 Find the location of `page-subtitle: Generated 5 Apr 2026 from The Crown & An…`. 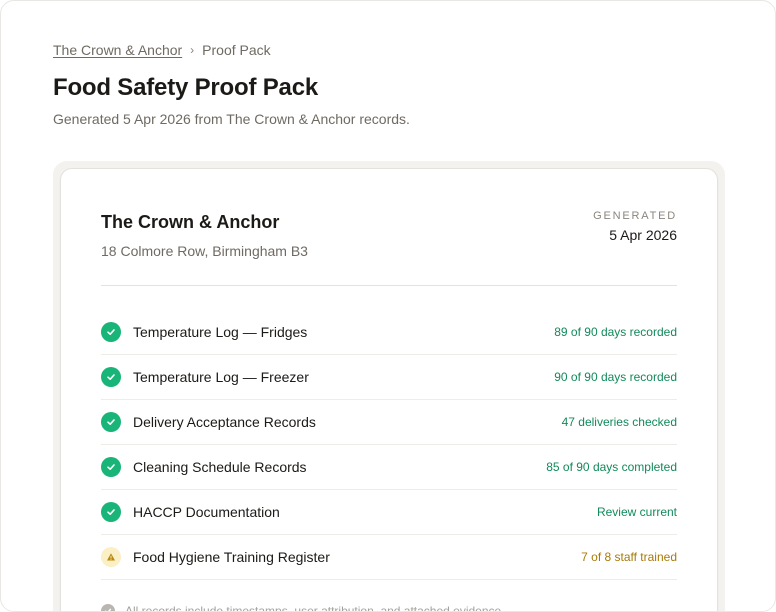

page-subtitle: Generated 5 Apr 2026 from The Crown & An… is located at coordinates (231, 119).